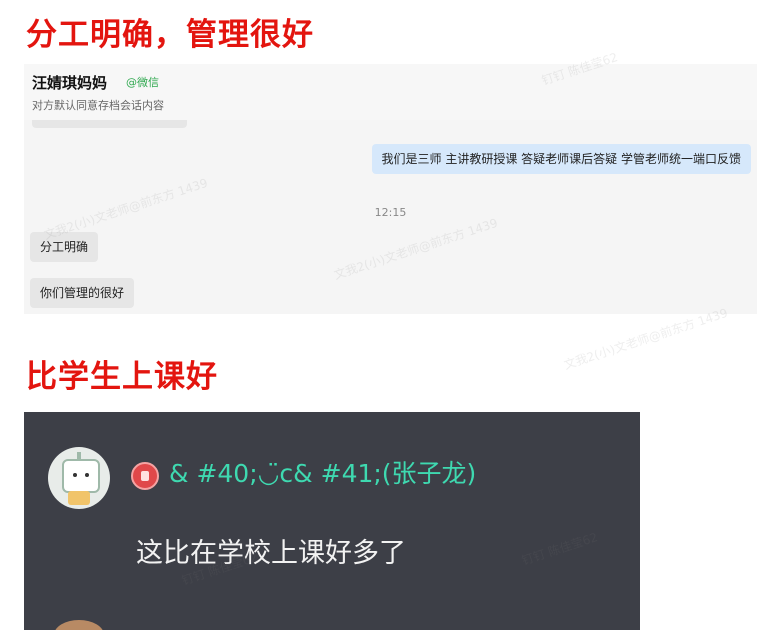 This screenshot has height=630, width=757. I want to click on chat-header: 汪婧琪妈妈 @微信 对方默认同意存档会话内容, so click(390, 92).